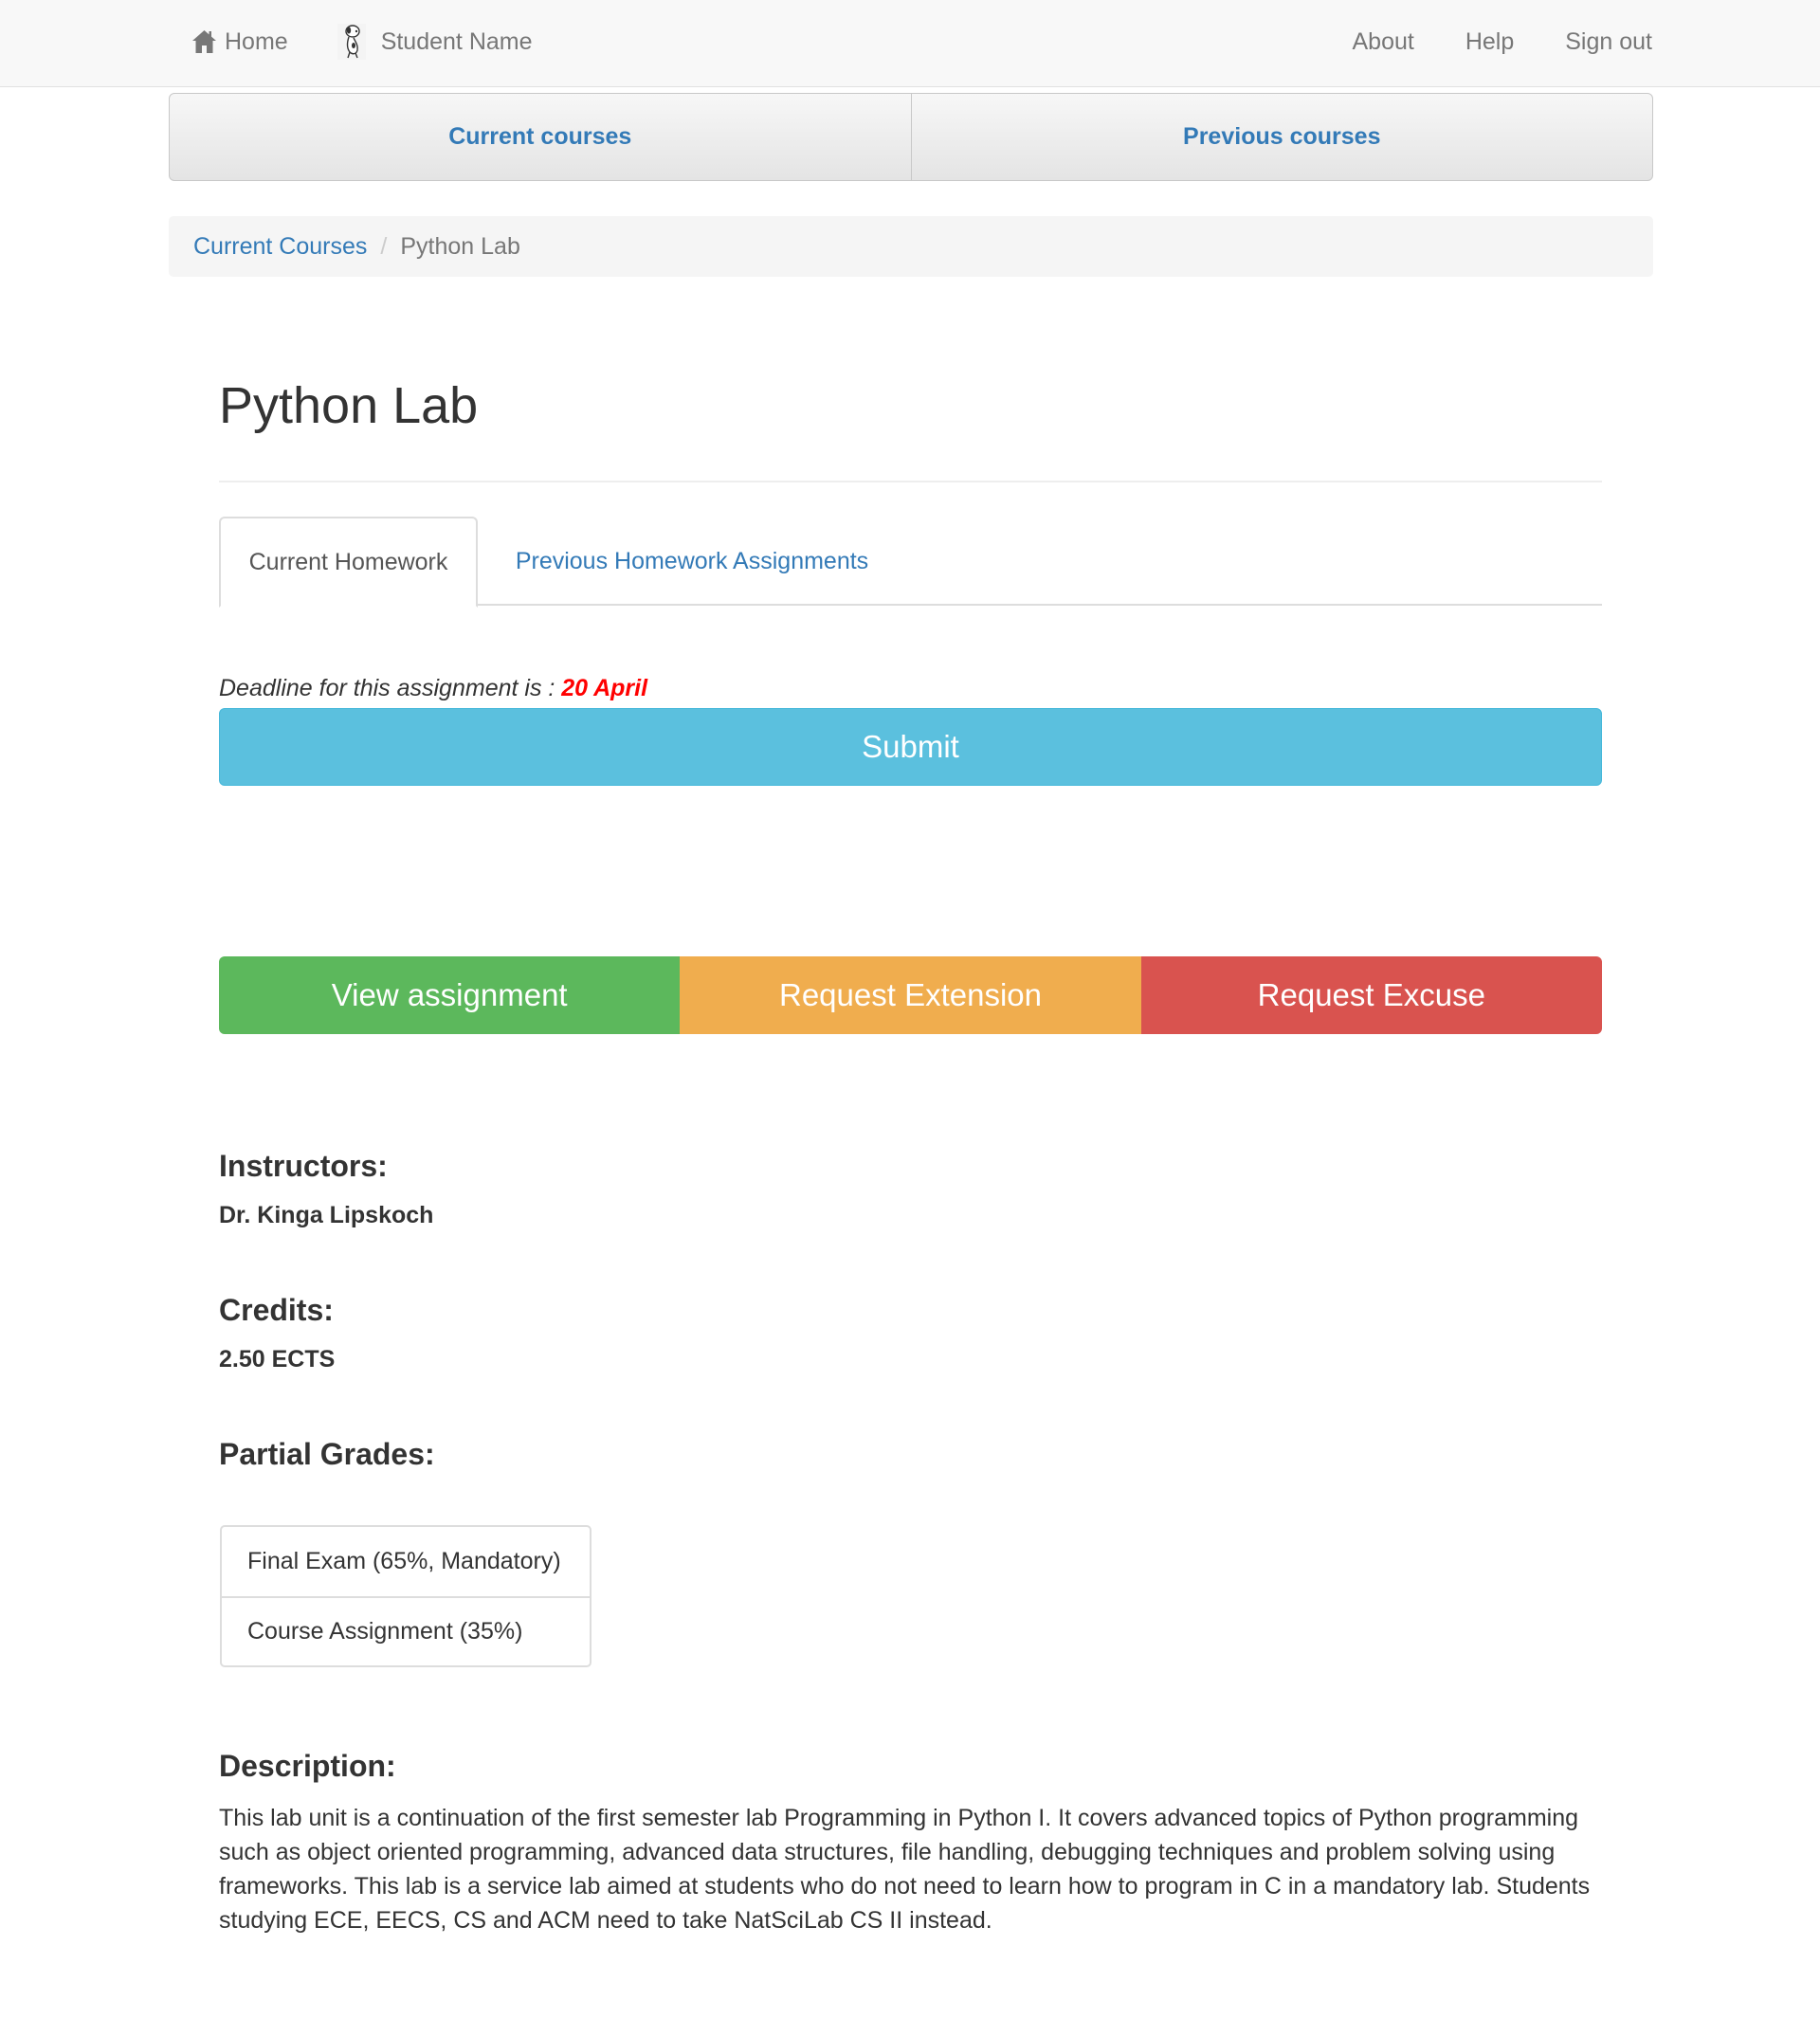 The image size is (1820, 2036). What do you see at coordinates (540, 137) in the screenshot?
I see `current-courses-button: Current courses` at bounding box center [540, 137].